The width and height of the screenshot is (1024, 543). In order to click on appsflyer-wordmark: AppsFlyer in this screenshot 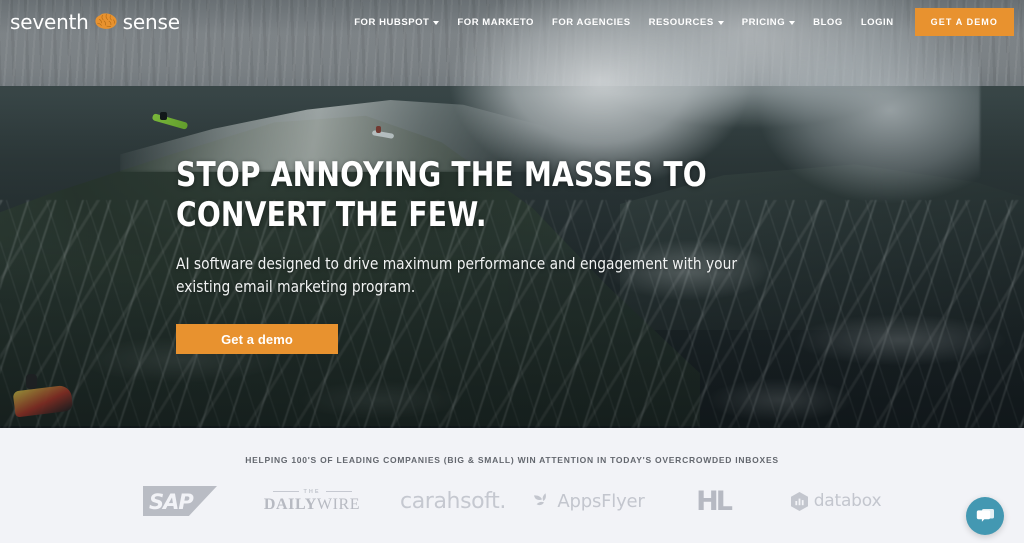, I will do `click(601, 501)`.